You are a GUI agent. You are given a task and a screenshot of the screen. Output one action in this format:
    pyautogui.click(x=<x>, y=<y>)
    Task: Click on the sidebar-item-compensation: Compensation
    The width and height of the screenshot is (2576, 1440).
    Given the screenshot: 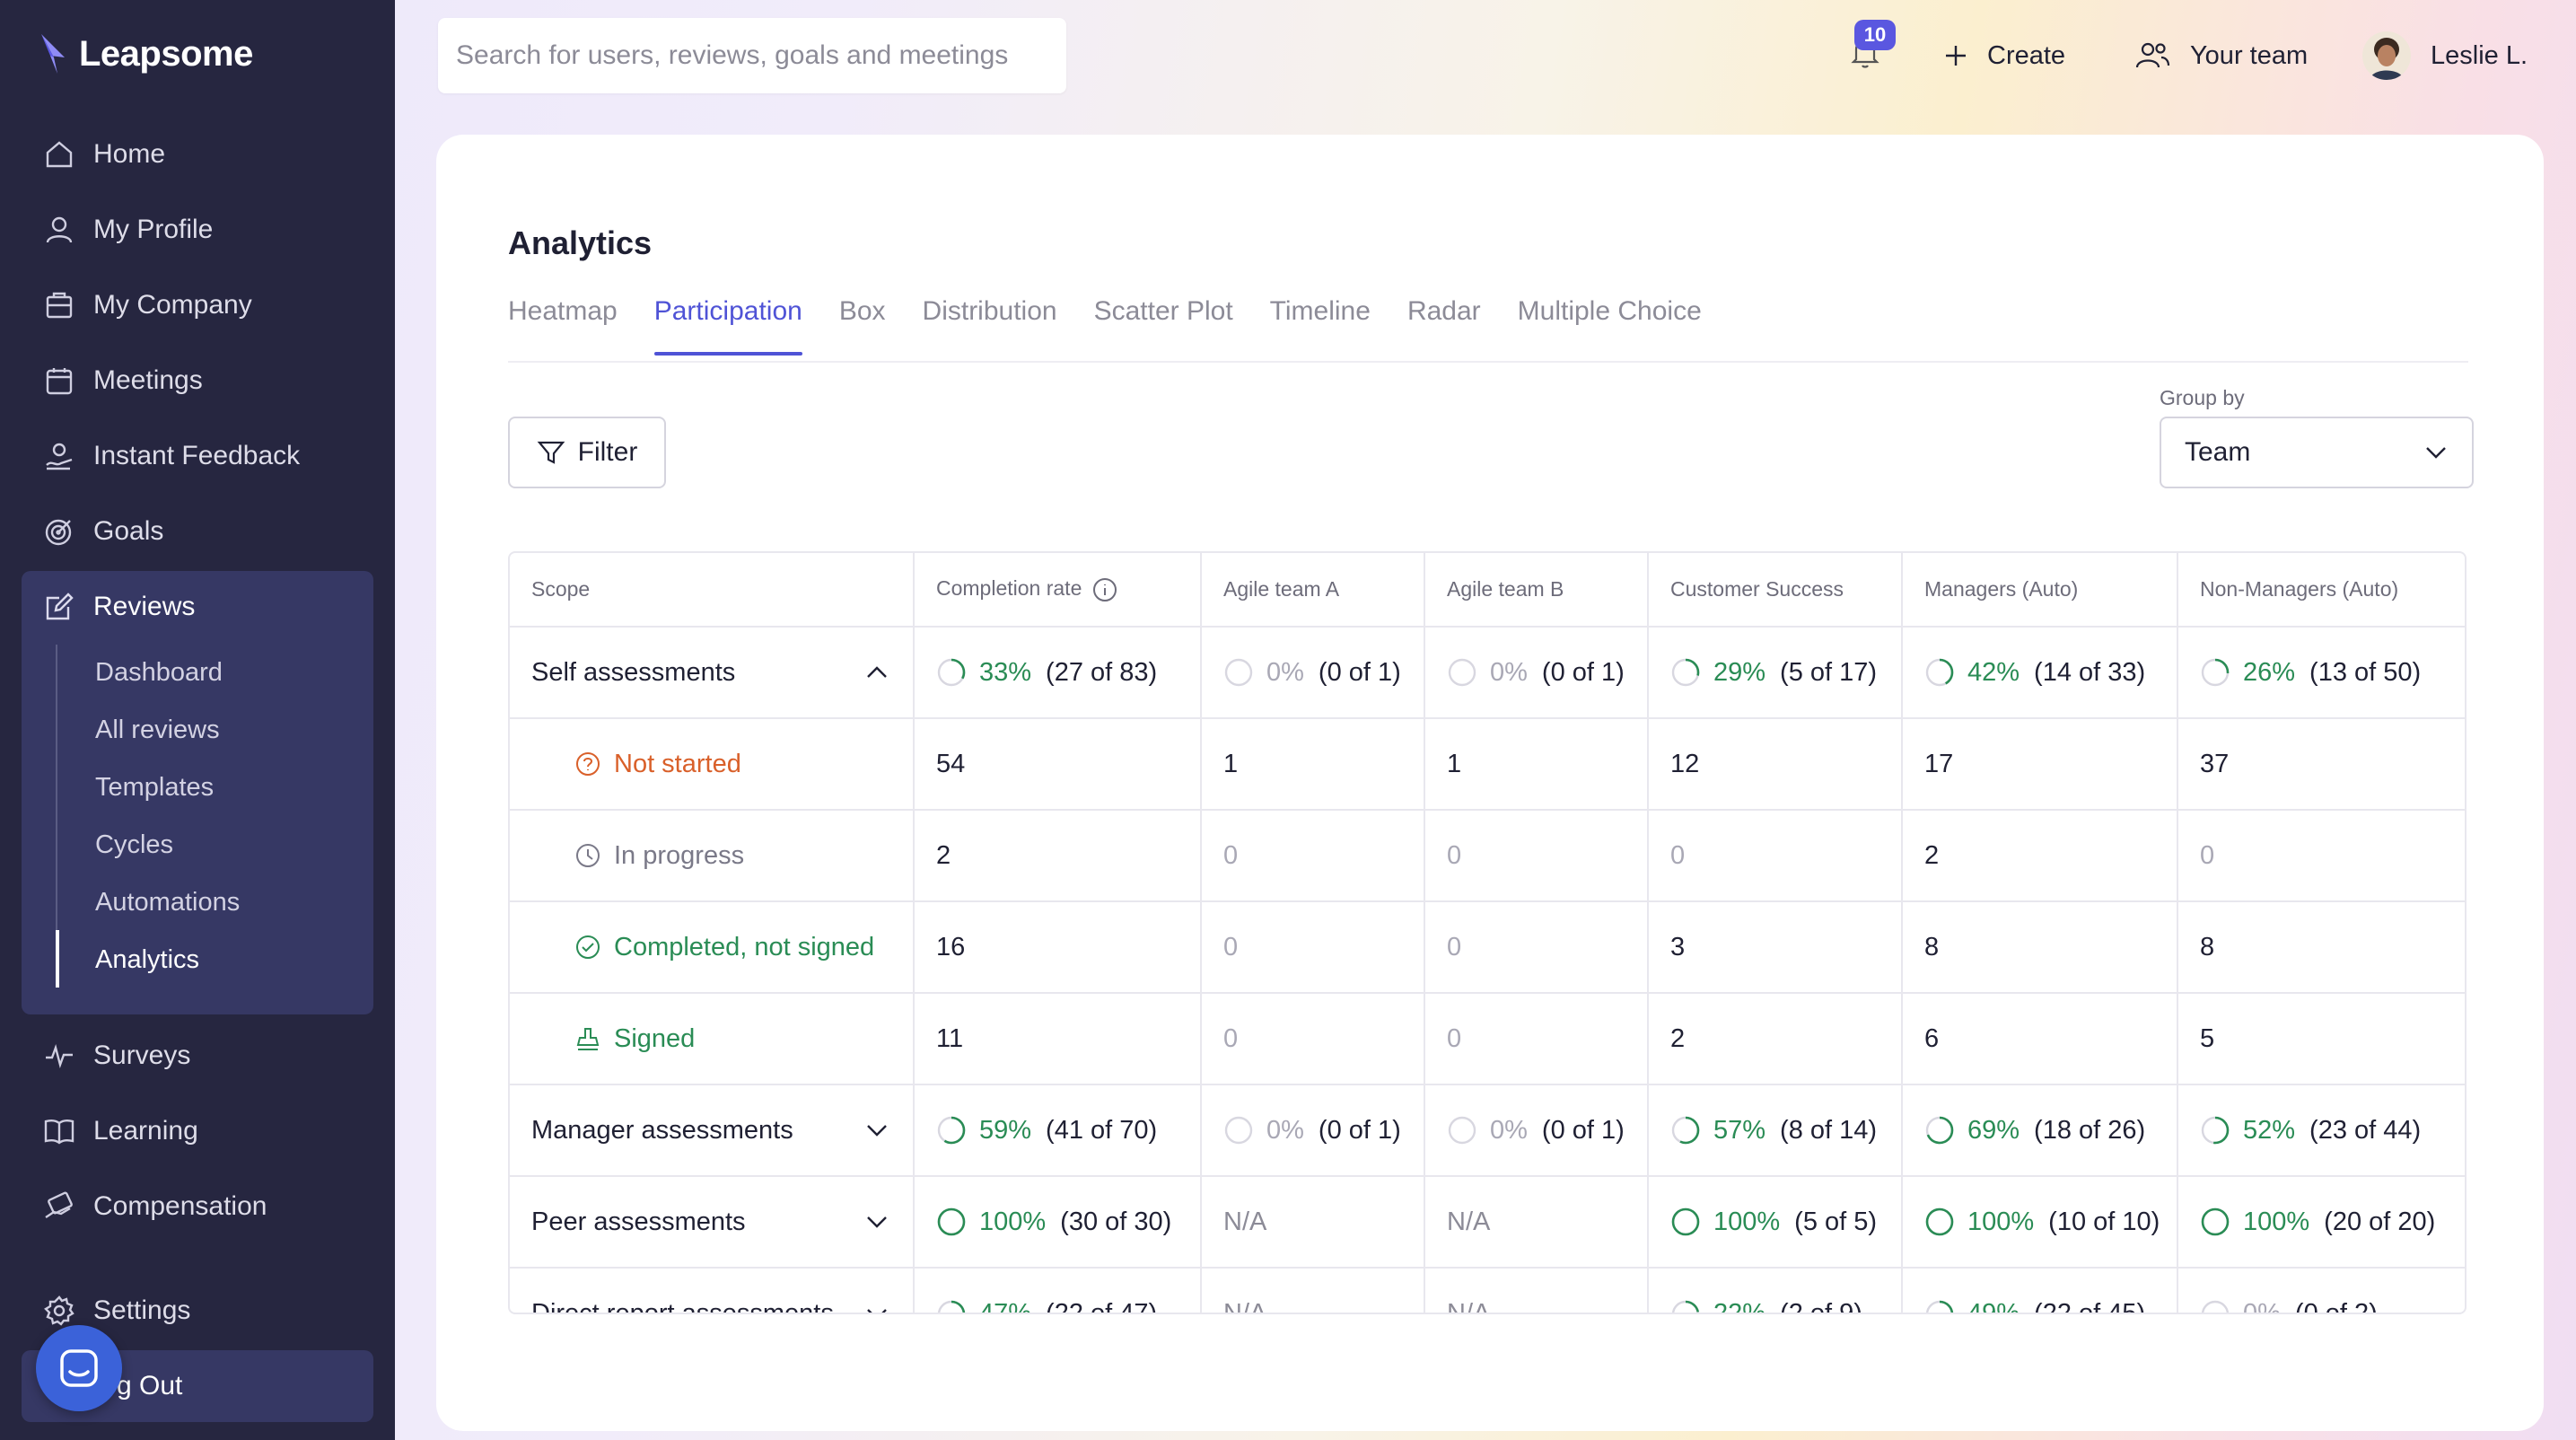 What is the action you would take?
    pyautogui.click(x=155, y=1207)
    